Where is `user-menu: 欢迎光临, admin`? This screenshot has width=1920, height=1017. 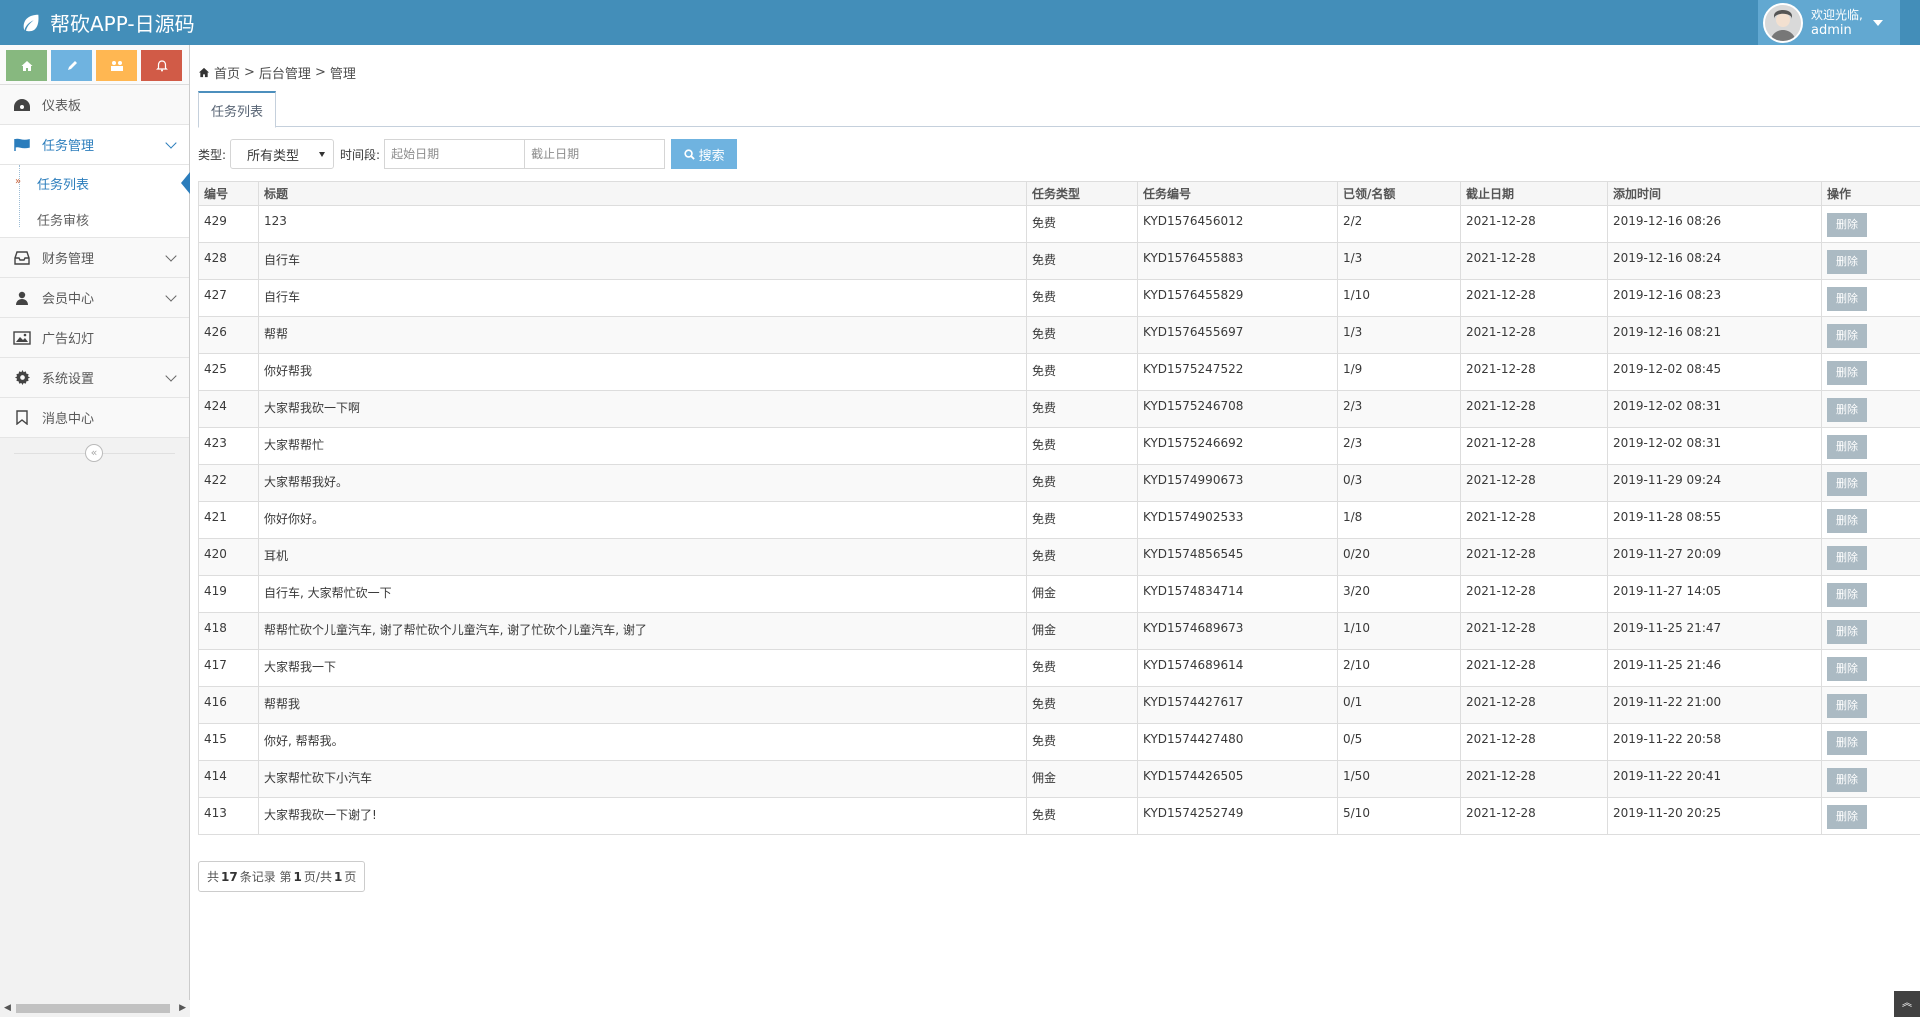
user-menu: 欢迎光临, admin is located at coordinates (1829, 22).